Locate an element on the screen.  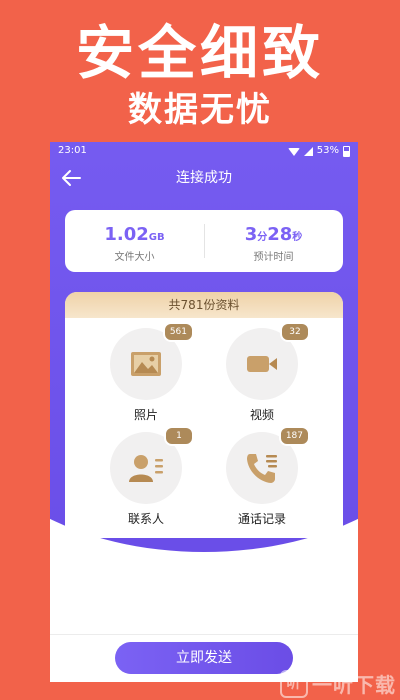
watermark-logo-icon: 听 is located at coordinates (294, 683).